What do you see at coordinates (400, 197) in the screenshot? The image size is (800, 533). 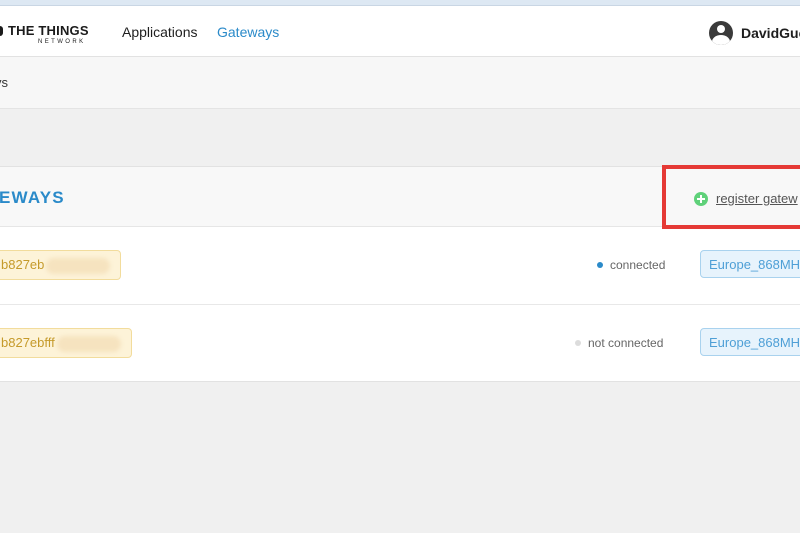 I see `panel-header: EWAYS register gatew` at bounding box center [400, 197].